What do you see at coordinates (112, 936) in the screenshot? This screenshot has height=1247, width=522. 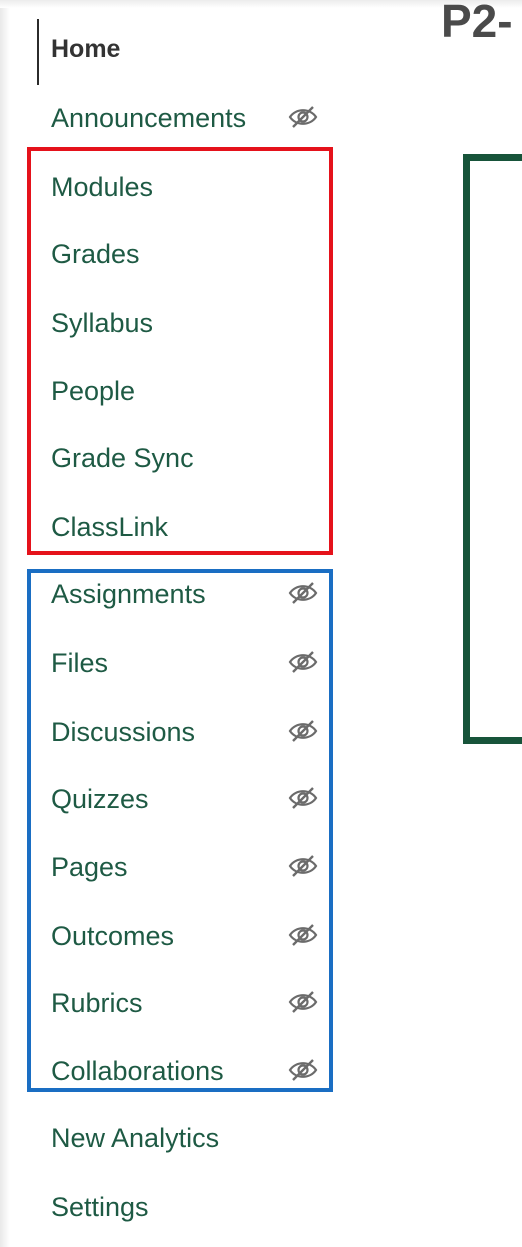 I see `nav-item-outcomes: Outcomes` at bounding box center [112, 936].